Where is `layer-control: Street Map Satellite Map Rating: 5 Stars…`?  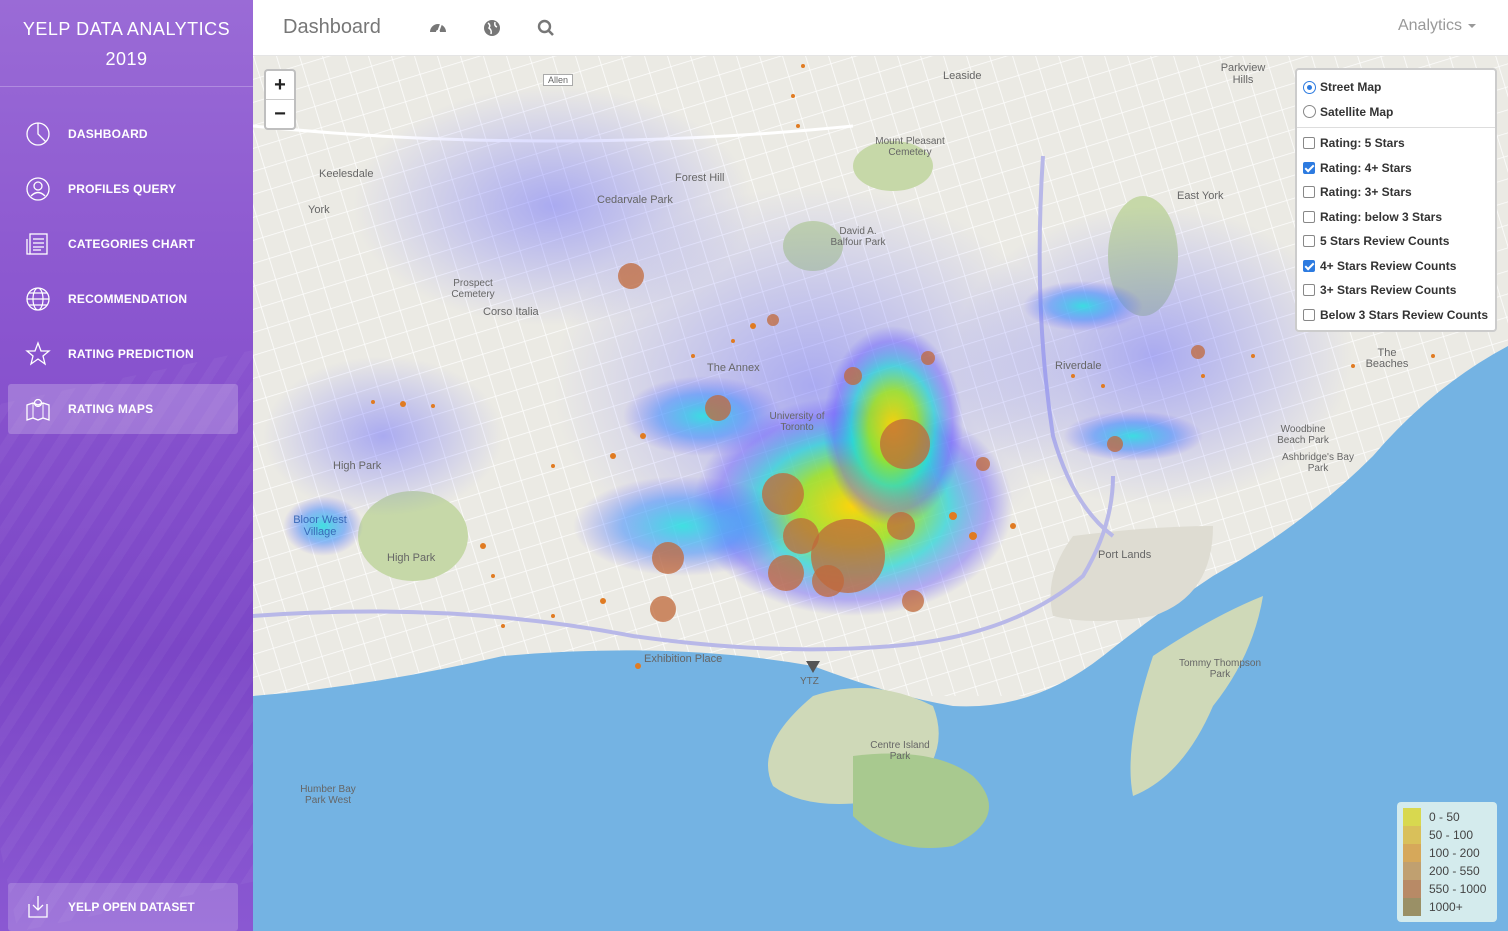 layer-control: Street Map Satellite Map Rating: 5 Stars… is located at coordinates (1396, 200).